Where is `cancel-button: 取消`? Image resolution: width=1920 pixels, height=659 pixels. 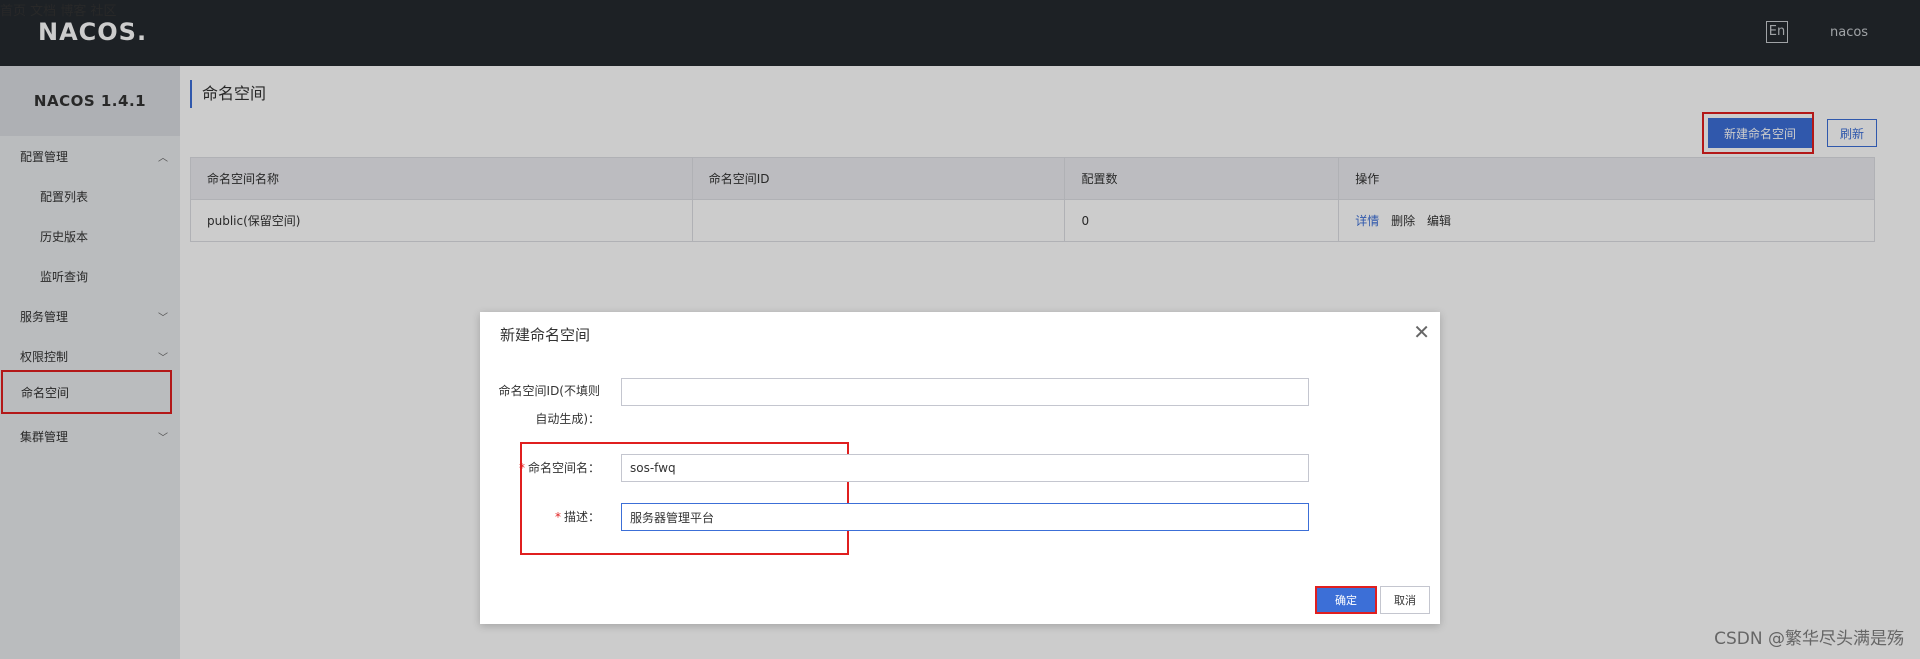 cancel-button: 取消 is located at coordinates (1405, 600).